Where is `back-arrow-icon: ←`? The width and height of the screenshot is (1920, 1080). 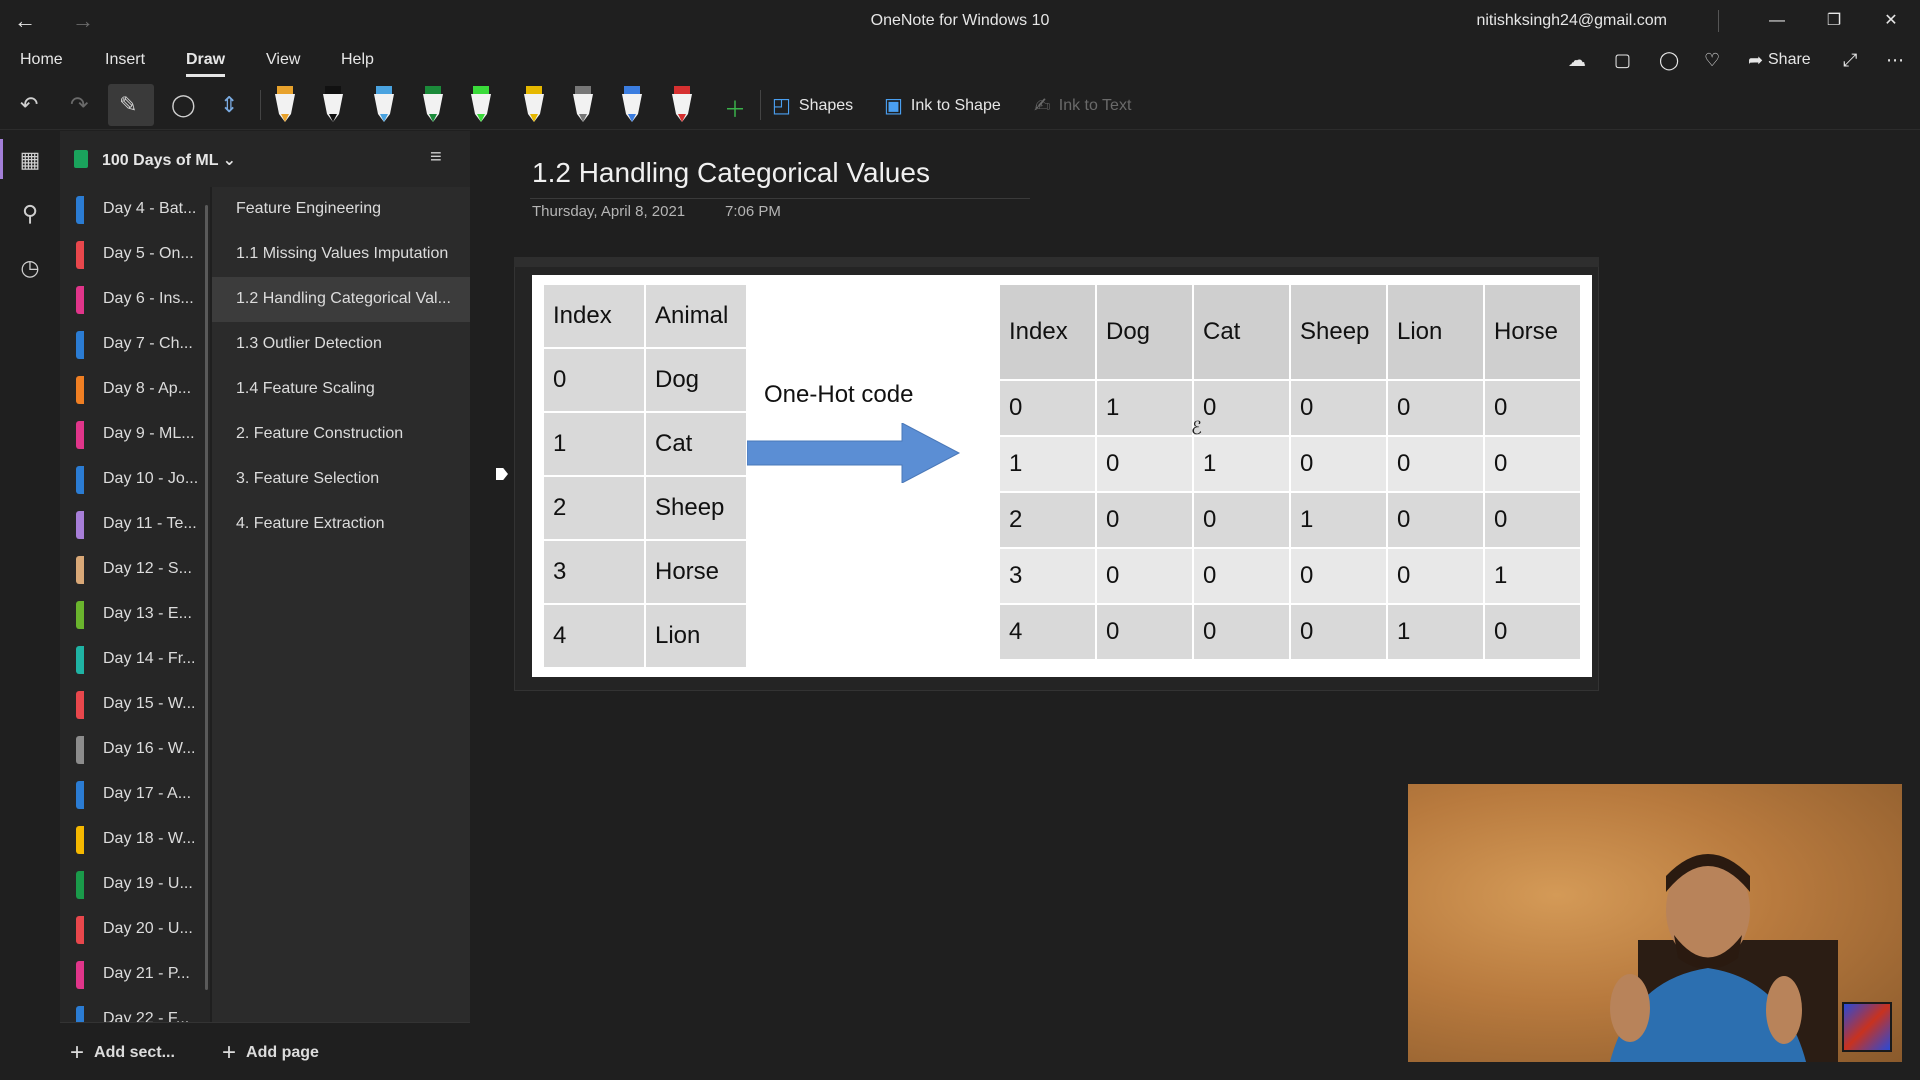
back-arrow-icon: ← is located at coordinates (25, 21).